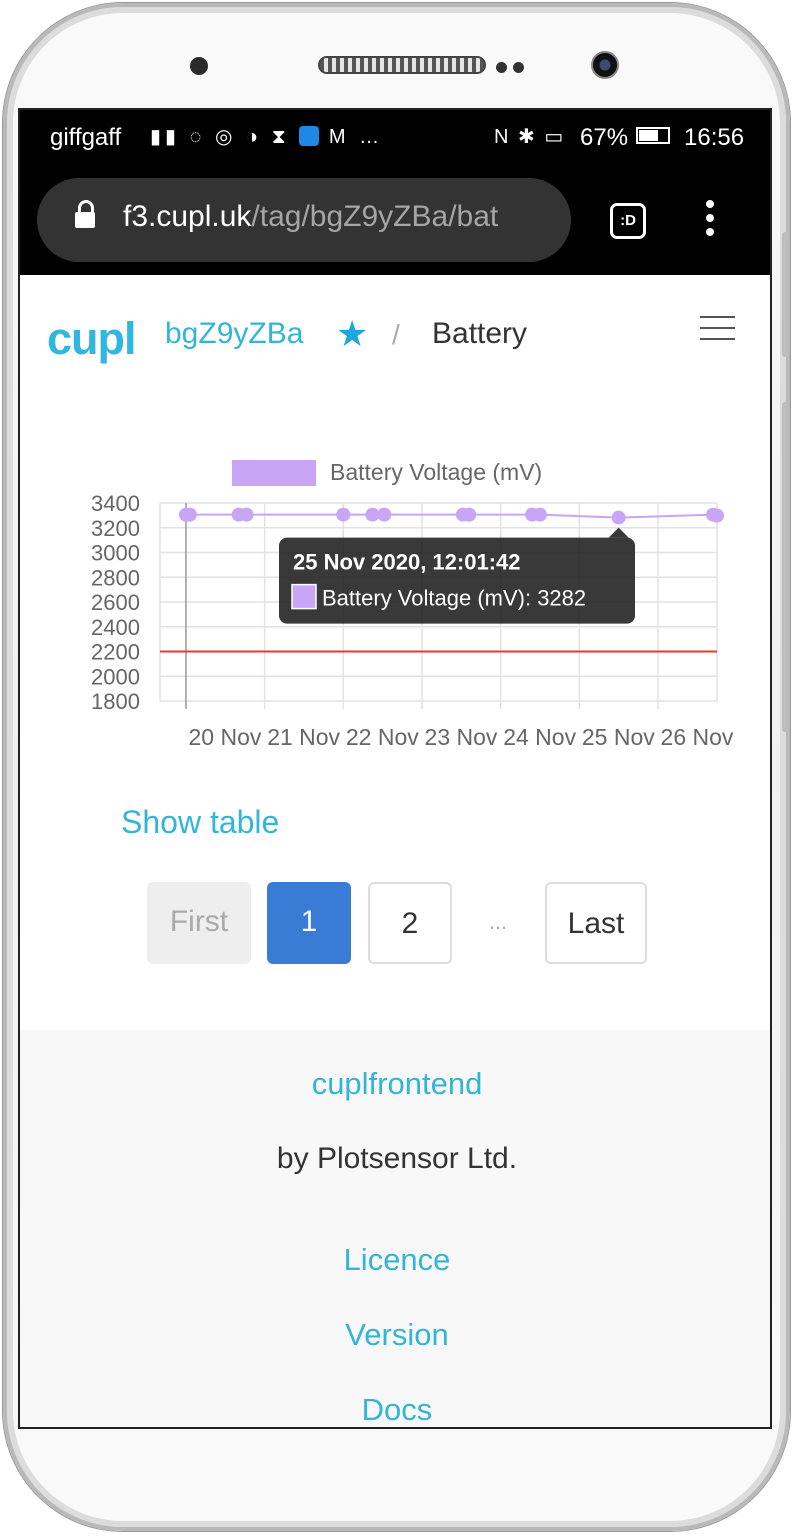 The image size is (795, 1536). Describe the element at coordinates (697, 737) in the screenshot. I see `x-tick-label: 26 Nov` at that location.